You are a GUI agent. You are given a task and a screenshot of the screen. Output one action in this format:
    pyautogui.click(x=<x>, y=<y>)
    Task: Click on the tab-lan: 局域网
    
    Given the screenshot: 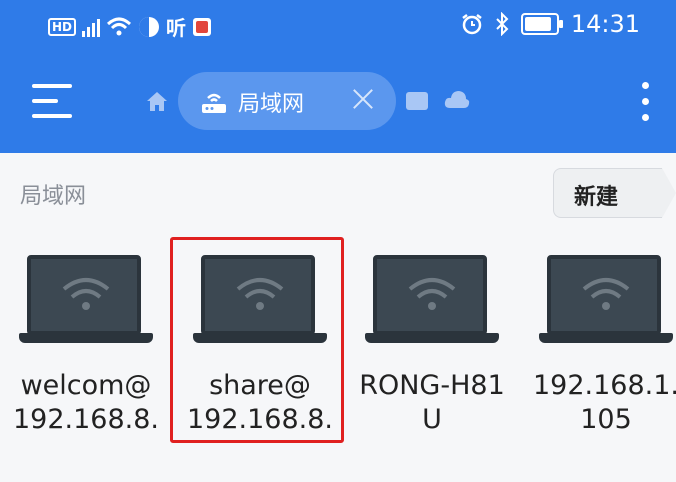 What is the action you would take?
    pyautogui.click(x=287, y=101)
    